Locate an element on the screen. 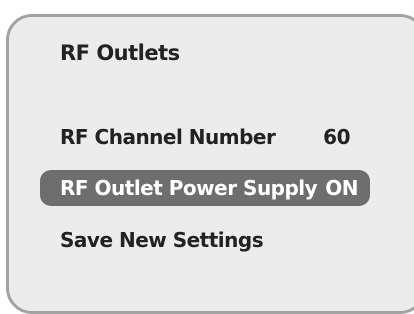 The height and width of the screenshot is (314, 414). menu-item-label: RF Channel Number is located at coordinates (168, 137).